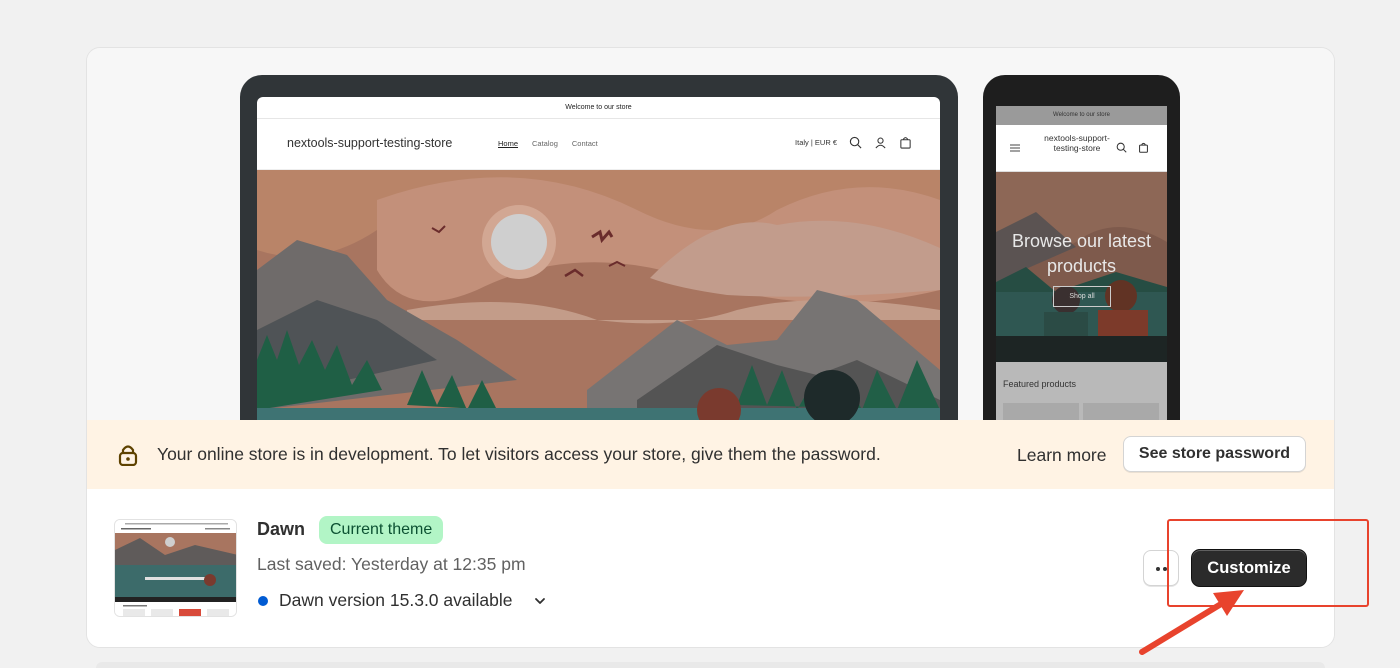  What do you see at coordinates (1214, 454) in the screenshot?
I see `see-store-password-button: See store password` at bounding box center [1214, 454].